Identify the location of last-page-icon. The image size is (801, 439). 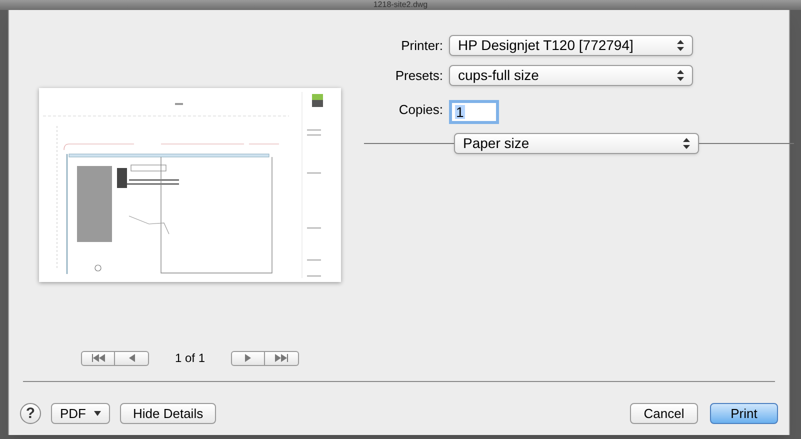
(281, 358).